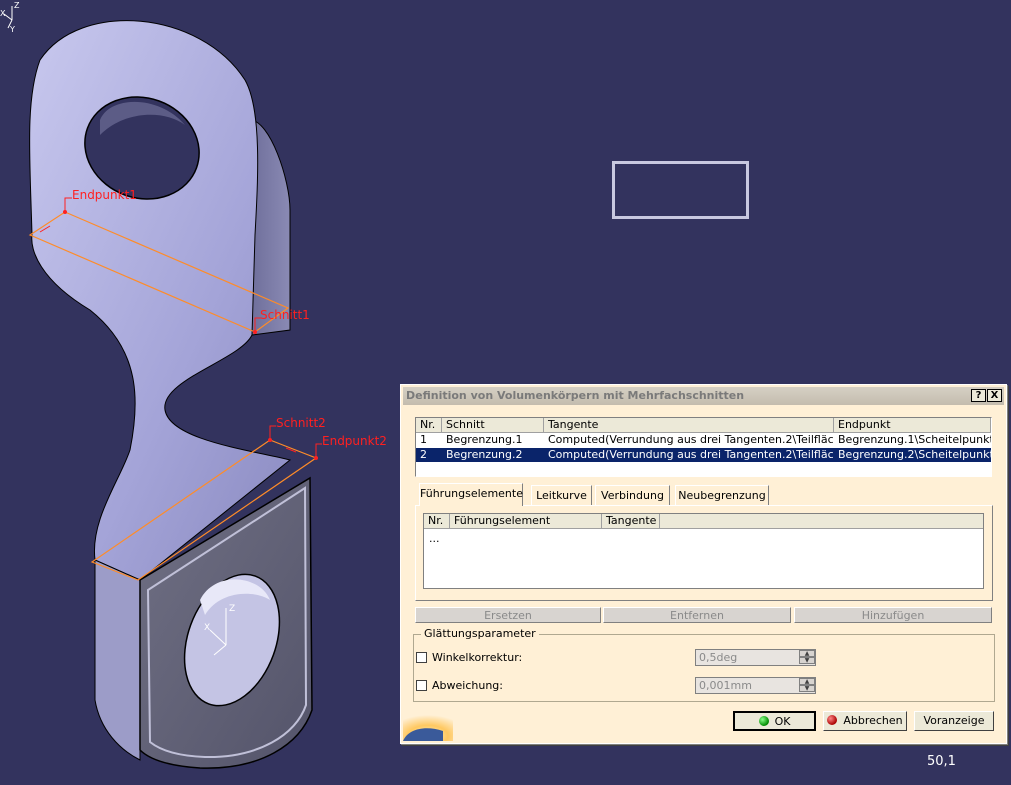 This screenshot has width=1011, height=785. What do you see at coordinates (865, 721) in the screenshot?
I see `cancel-button: Abbrechen` at bounding box center [865, 721].